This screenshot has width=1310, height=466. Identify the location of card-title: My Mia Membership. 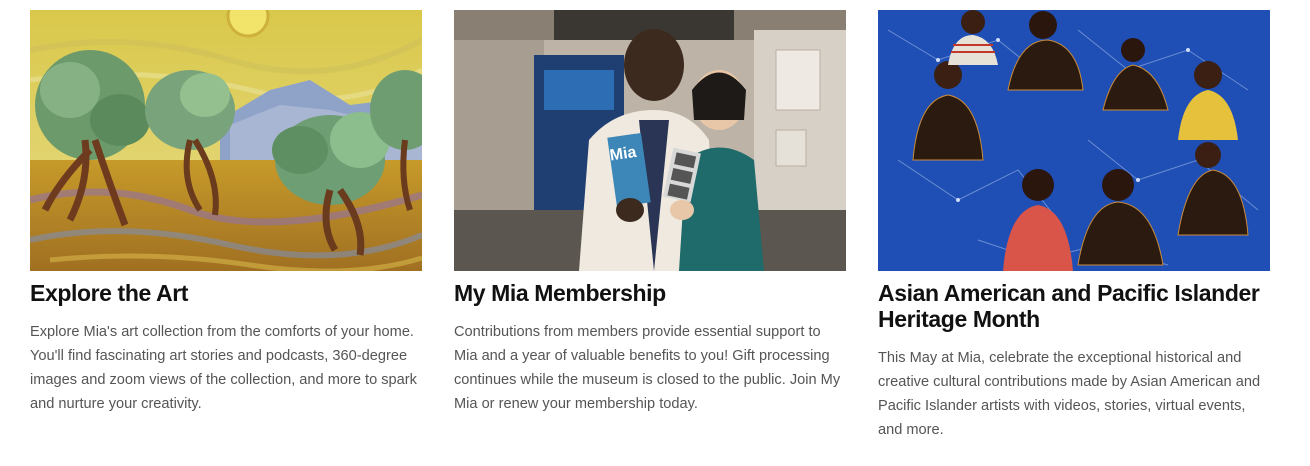
(650, 293).